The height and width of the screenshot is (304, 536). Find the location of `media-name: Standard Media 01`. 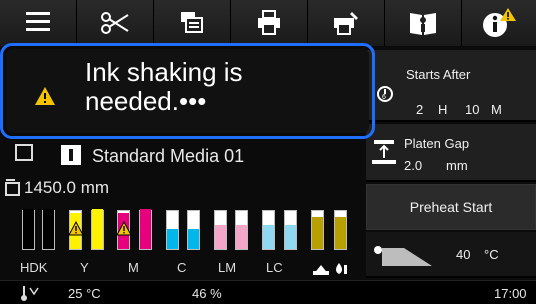

media-name: Standard Media 01 is located at coordinates (168, 156).